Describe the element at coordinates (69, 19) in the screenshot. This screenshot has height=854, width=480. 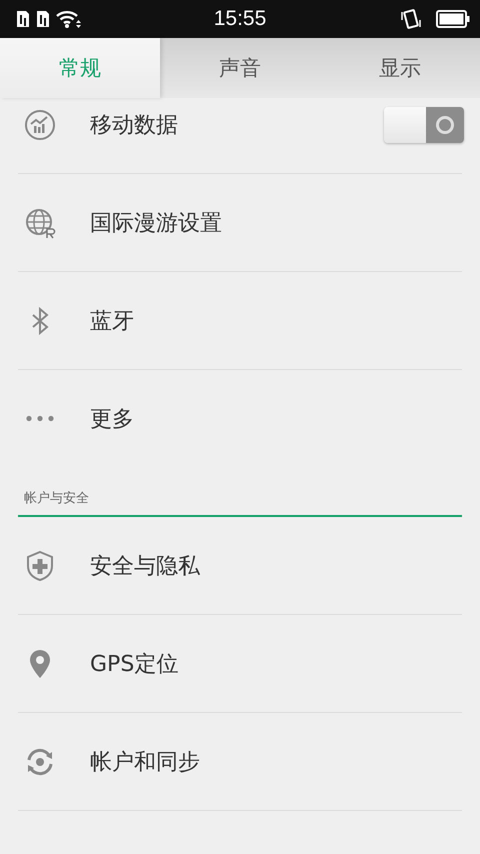
I see `wifi-icon` at that location.